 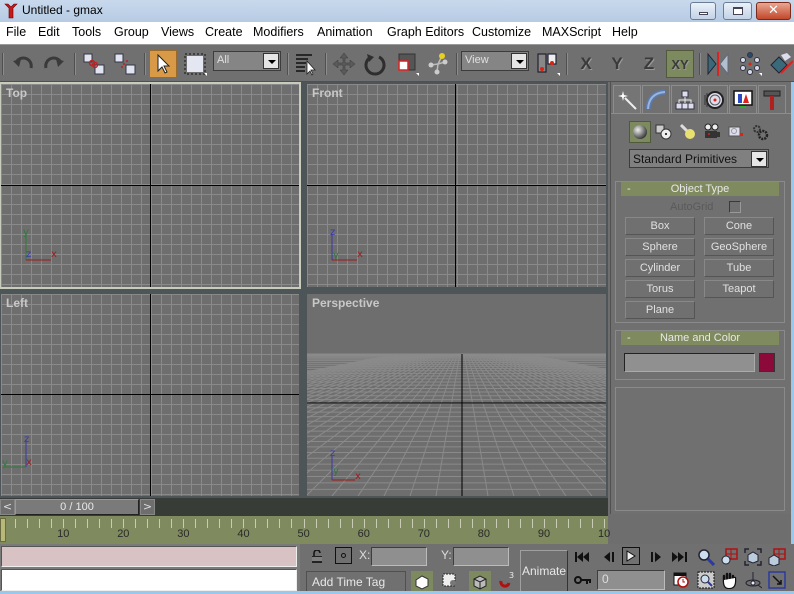 What do you see at coordinates (407, 64) in the screenshot?
I see `select-and-scale-button` at bounding box center [407, 64].